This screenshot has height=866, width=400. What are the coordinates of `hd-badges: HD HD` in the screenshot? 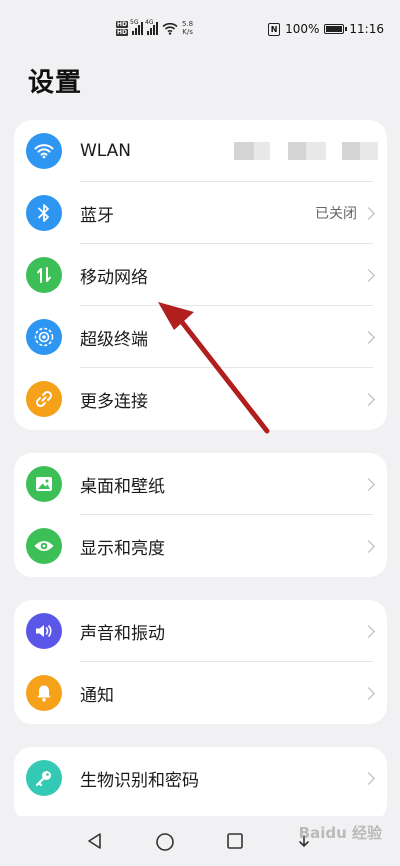 It's located at (122, 28).